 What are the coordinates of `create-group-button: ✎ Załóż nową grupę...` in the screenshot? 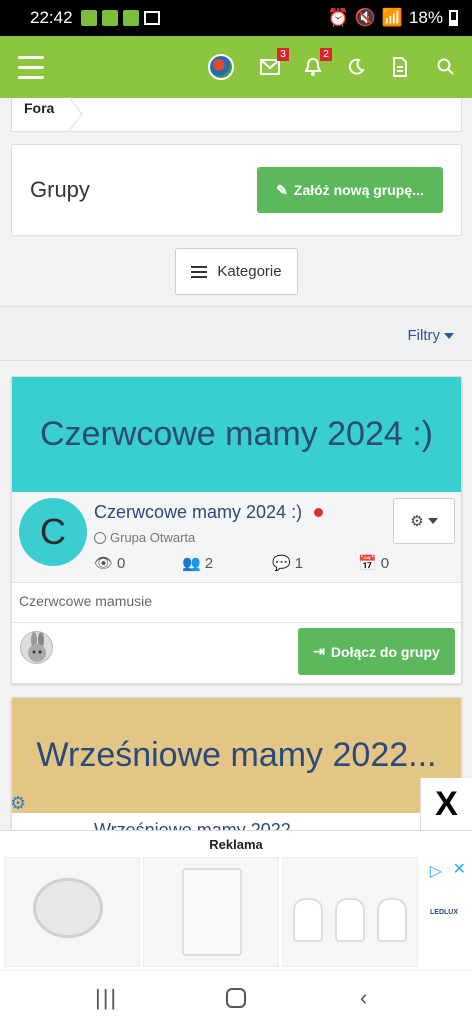 It's located at (350, 190).